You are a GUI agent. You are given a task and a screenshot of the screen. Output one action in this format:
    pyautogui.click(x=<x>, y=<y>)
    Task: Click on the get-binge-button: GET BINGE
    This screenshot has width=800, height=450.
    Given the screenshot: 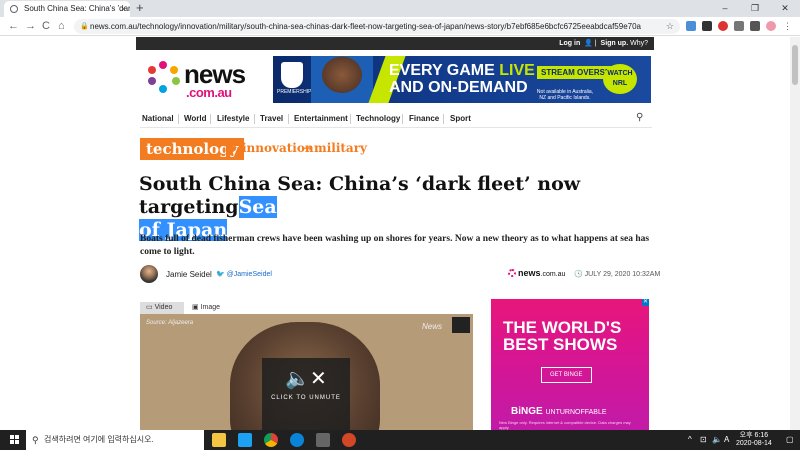 What is the action you would take?
    pyautogui.click(x=566, y=375)
    